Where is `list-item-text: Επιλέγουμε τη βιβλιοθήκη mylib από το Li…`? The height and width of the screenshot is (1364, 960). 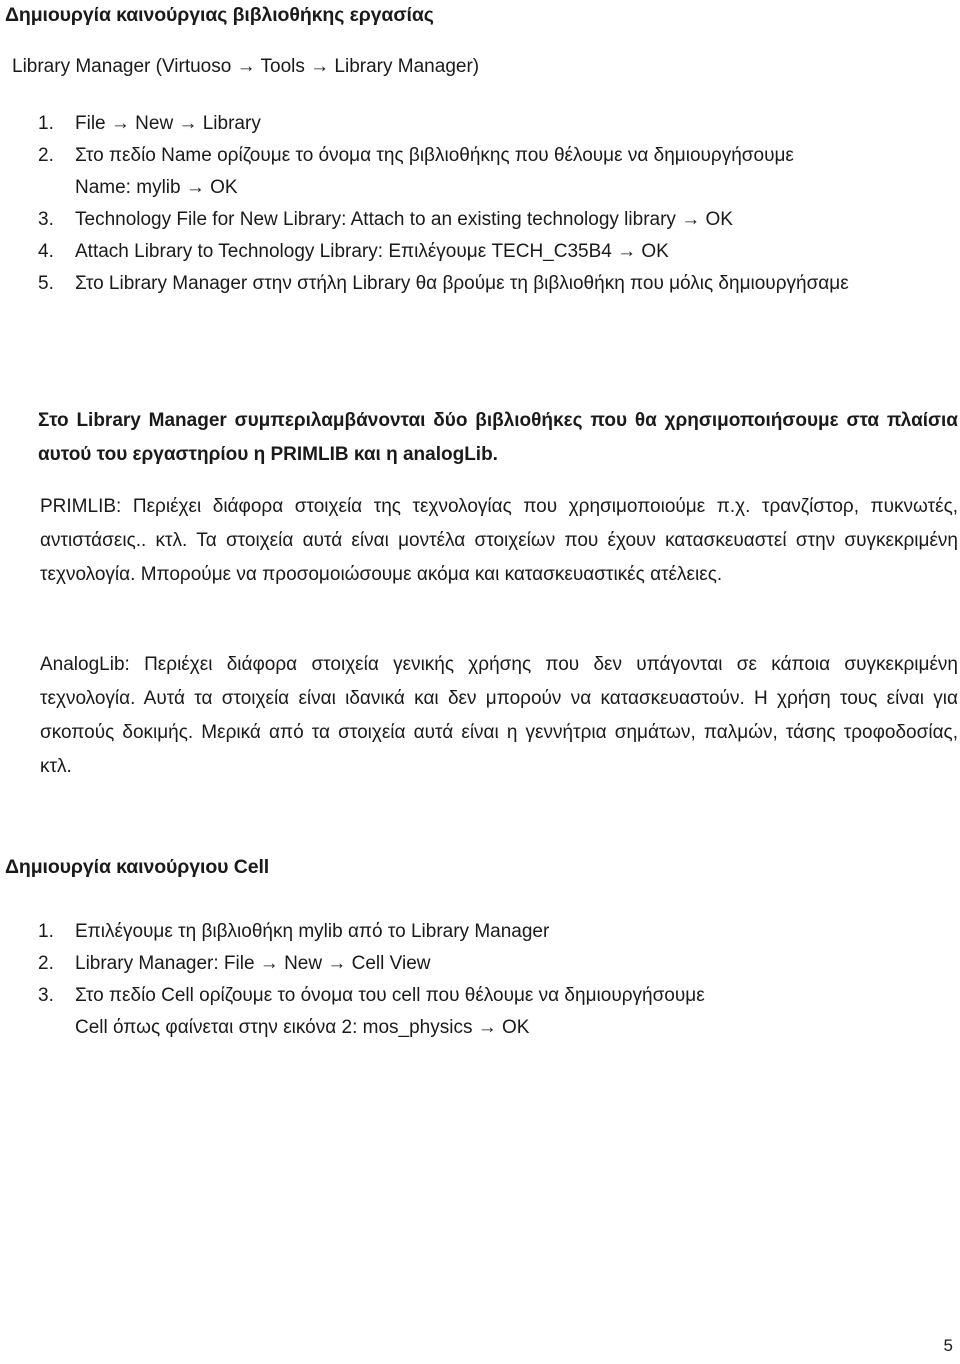 list-item-text: Επιλέγουμε τη βιβλιοθήκη mylib από το Li… is located at coordinates (312, 931).